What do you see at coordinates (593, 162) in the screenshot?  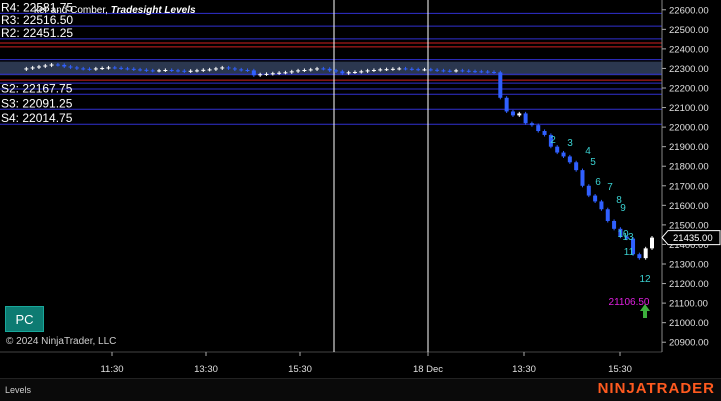 I see `sequence-count-label: 5` at bounding box center [593, 162].